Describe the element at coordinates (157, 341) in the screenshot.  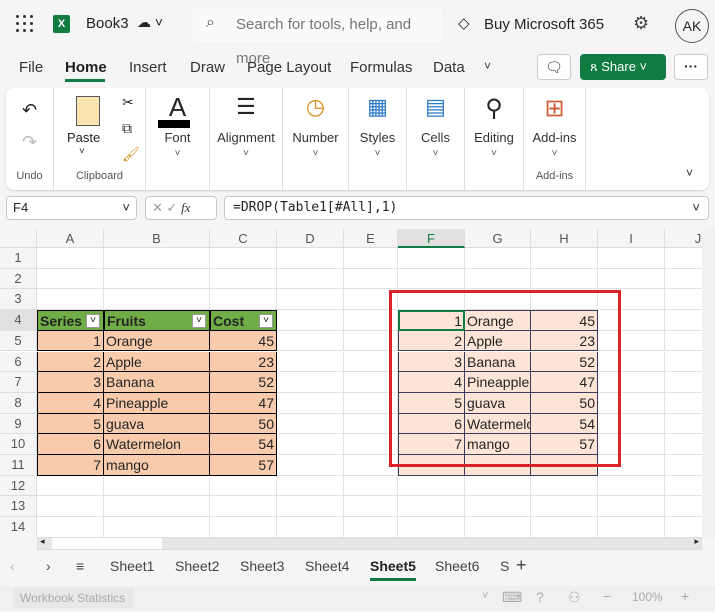
I see `table1-cell: Orange` at that location.